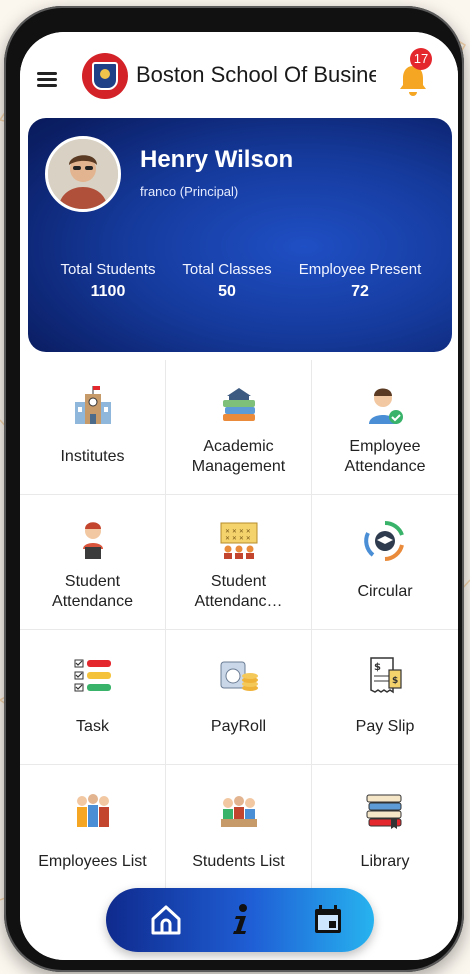 The image size is (470, 974). What do you see at coordinates (238, 811) in the screenshot?
I see `students-group-icon` at bounding box center [238, 811].